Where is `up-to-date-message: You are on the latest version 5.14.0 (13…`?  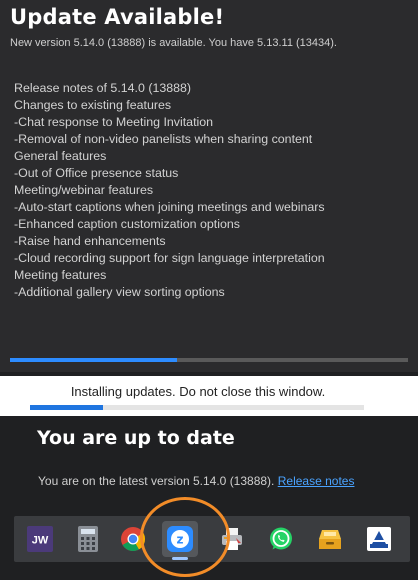
up-to-date-message: You are on the latest version 5.14.0 (13… is located at coordinates (196, 481).